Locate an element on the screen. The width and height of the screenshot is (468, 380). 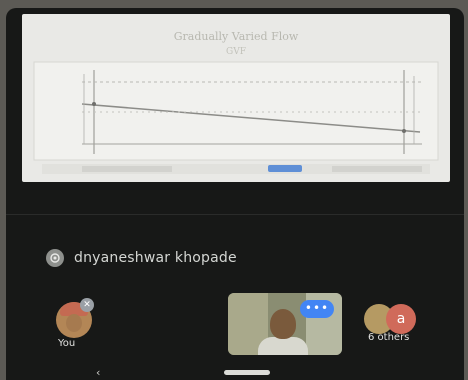
home-gesture-bar is located at coordinates (247, 372).